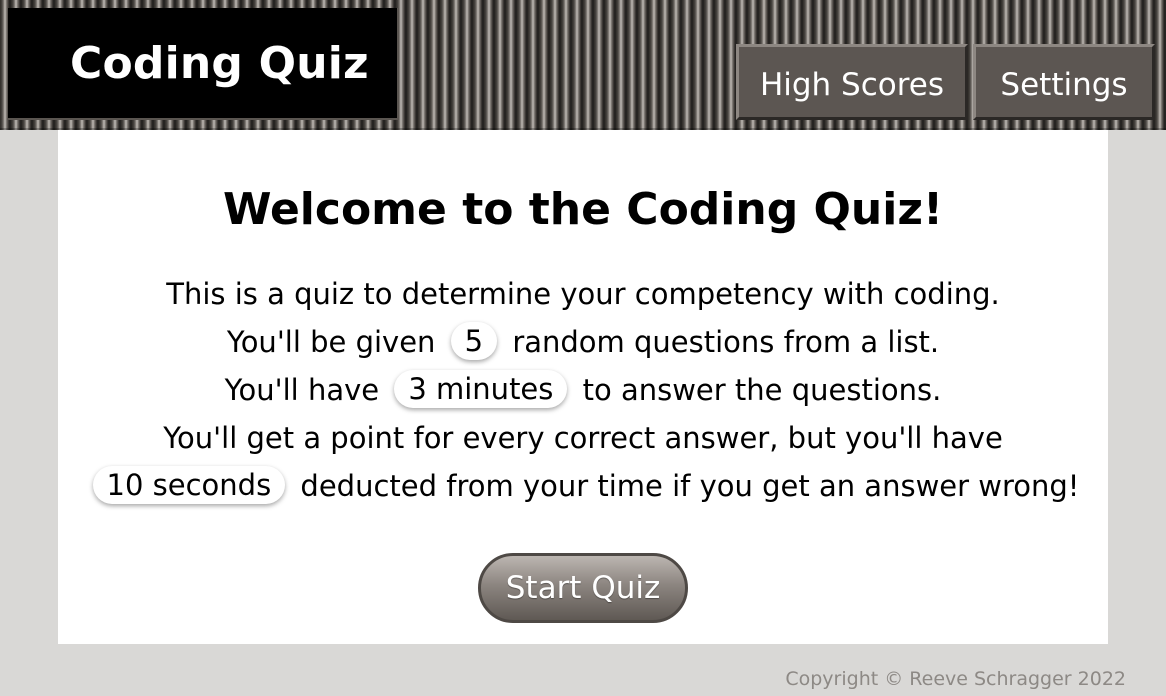  What do you see at coordinates (302, 390) in the screenshot?
I see `description-line-3-before: You'll have` at bounding box center [302, 390].